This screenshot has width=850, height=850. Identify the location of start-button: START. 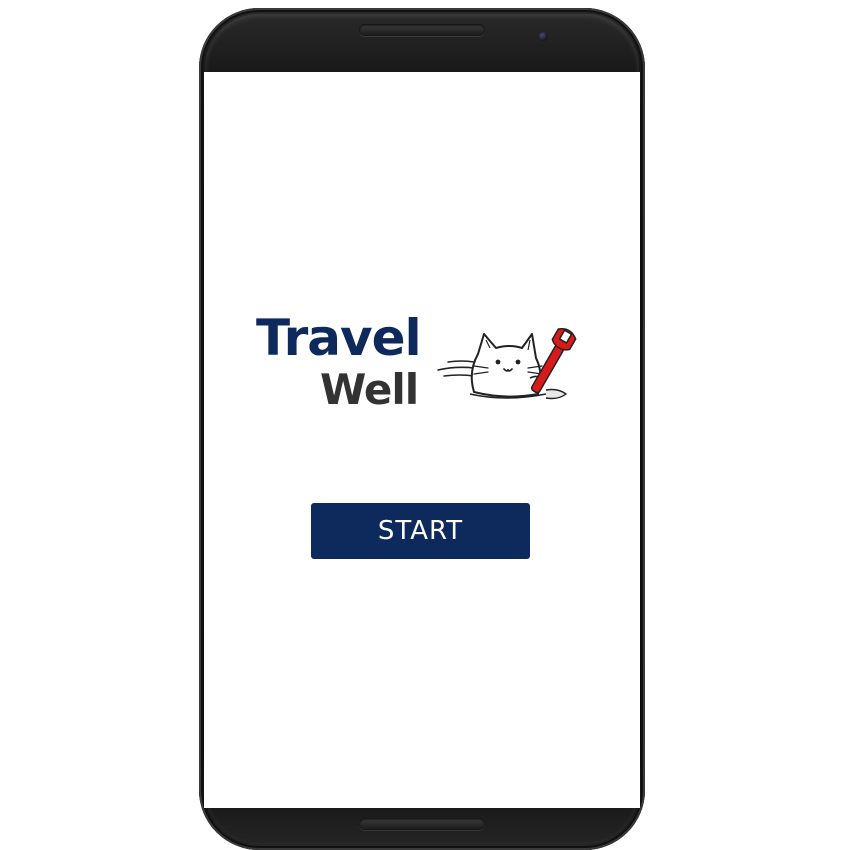
(420, 531).